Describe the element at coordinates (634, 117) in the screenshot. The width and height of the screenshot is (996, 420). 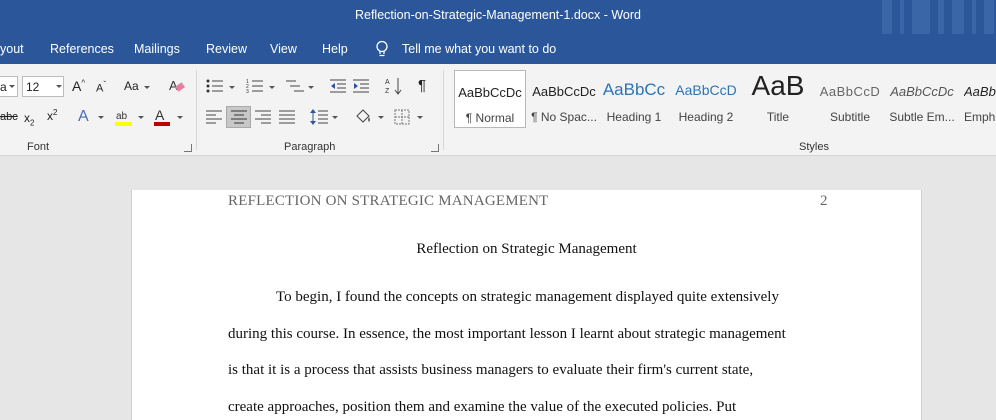
I see `style-label: Heading 1` at that location.